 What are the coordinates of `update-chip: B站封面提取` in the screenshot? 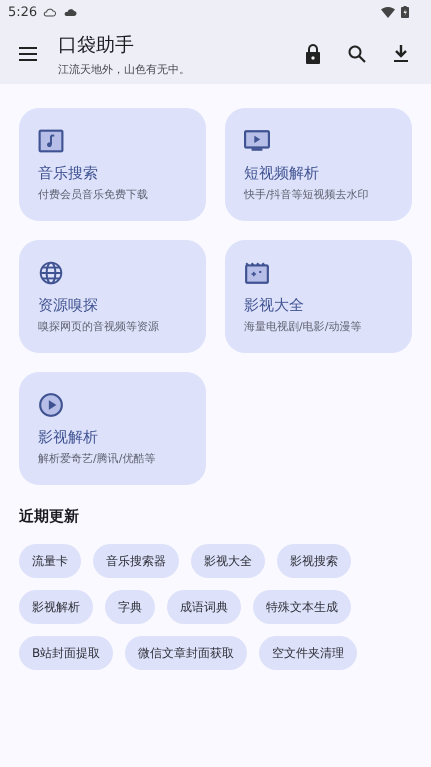 It's located at (66, 653).